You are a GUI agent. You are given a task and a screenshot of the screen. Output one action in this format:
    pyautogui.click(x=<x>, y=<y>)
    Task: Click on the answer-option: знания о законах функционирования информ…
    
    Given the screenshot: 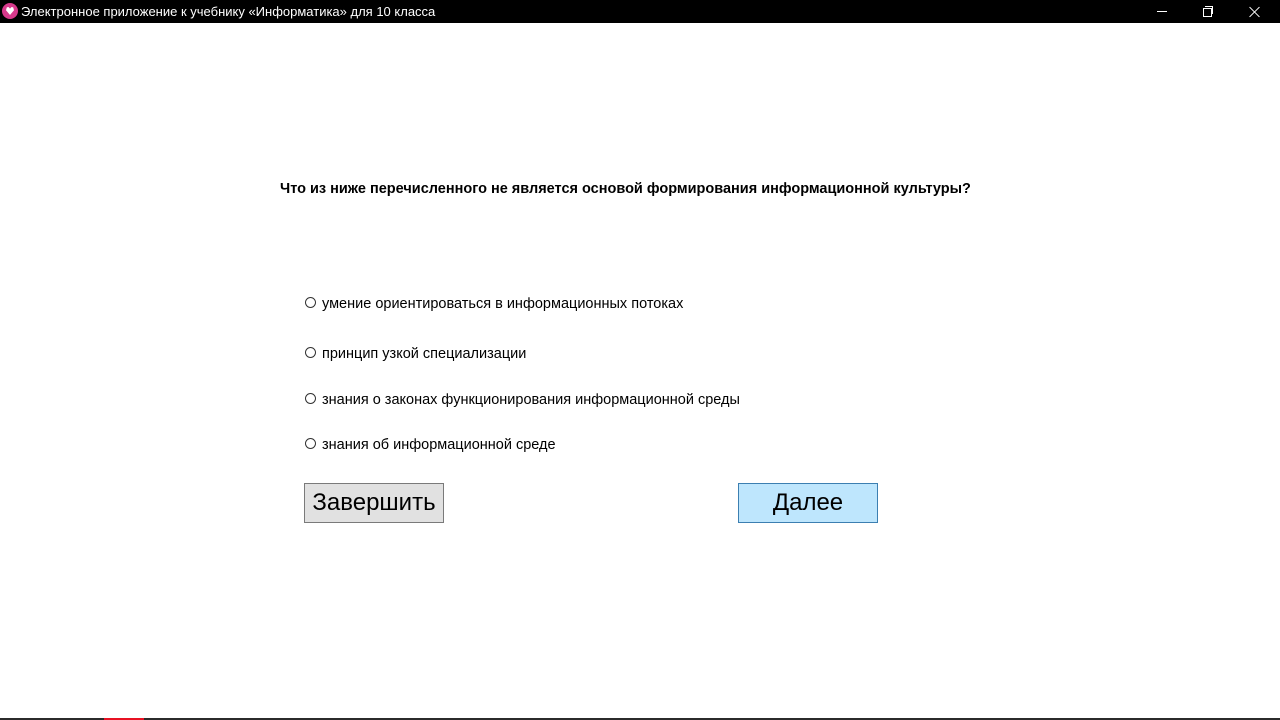 What is the action you would take?
    pyautogui.click(x=522, y=400)
    